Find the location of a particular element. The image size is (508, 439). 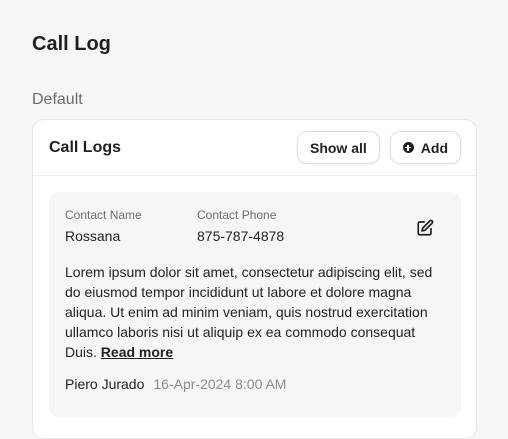

card-actions: Show all Add is located at coordinates (378, 147).